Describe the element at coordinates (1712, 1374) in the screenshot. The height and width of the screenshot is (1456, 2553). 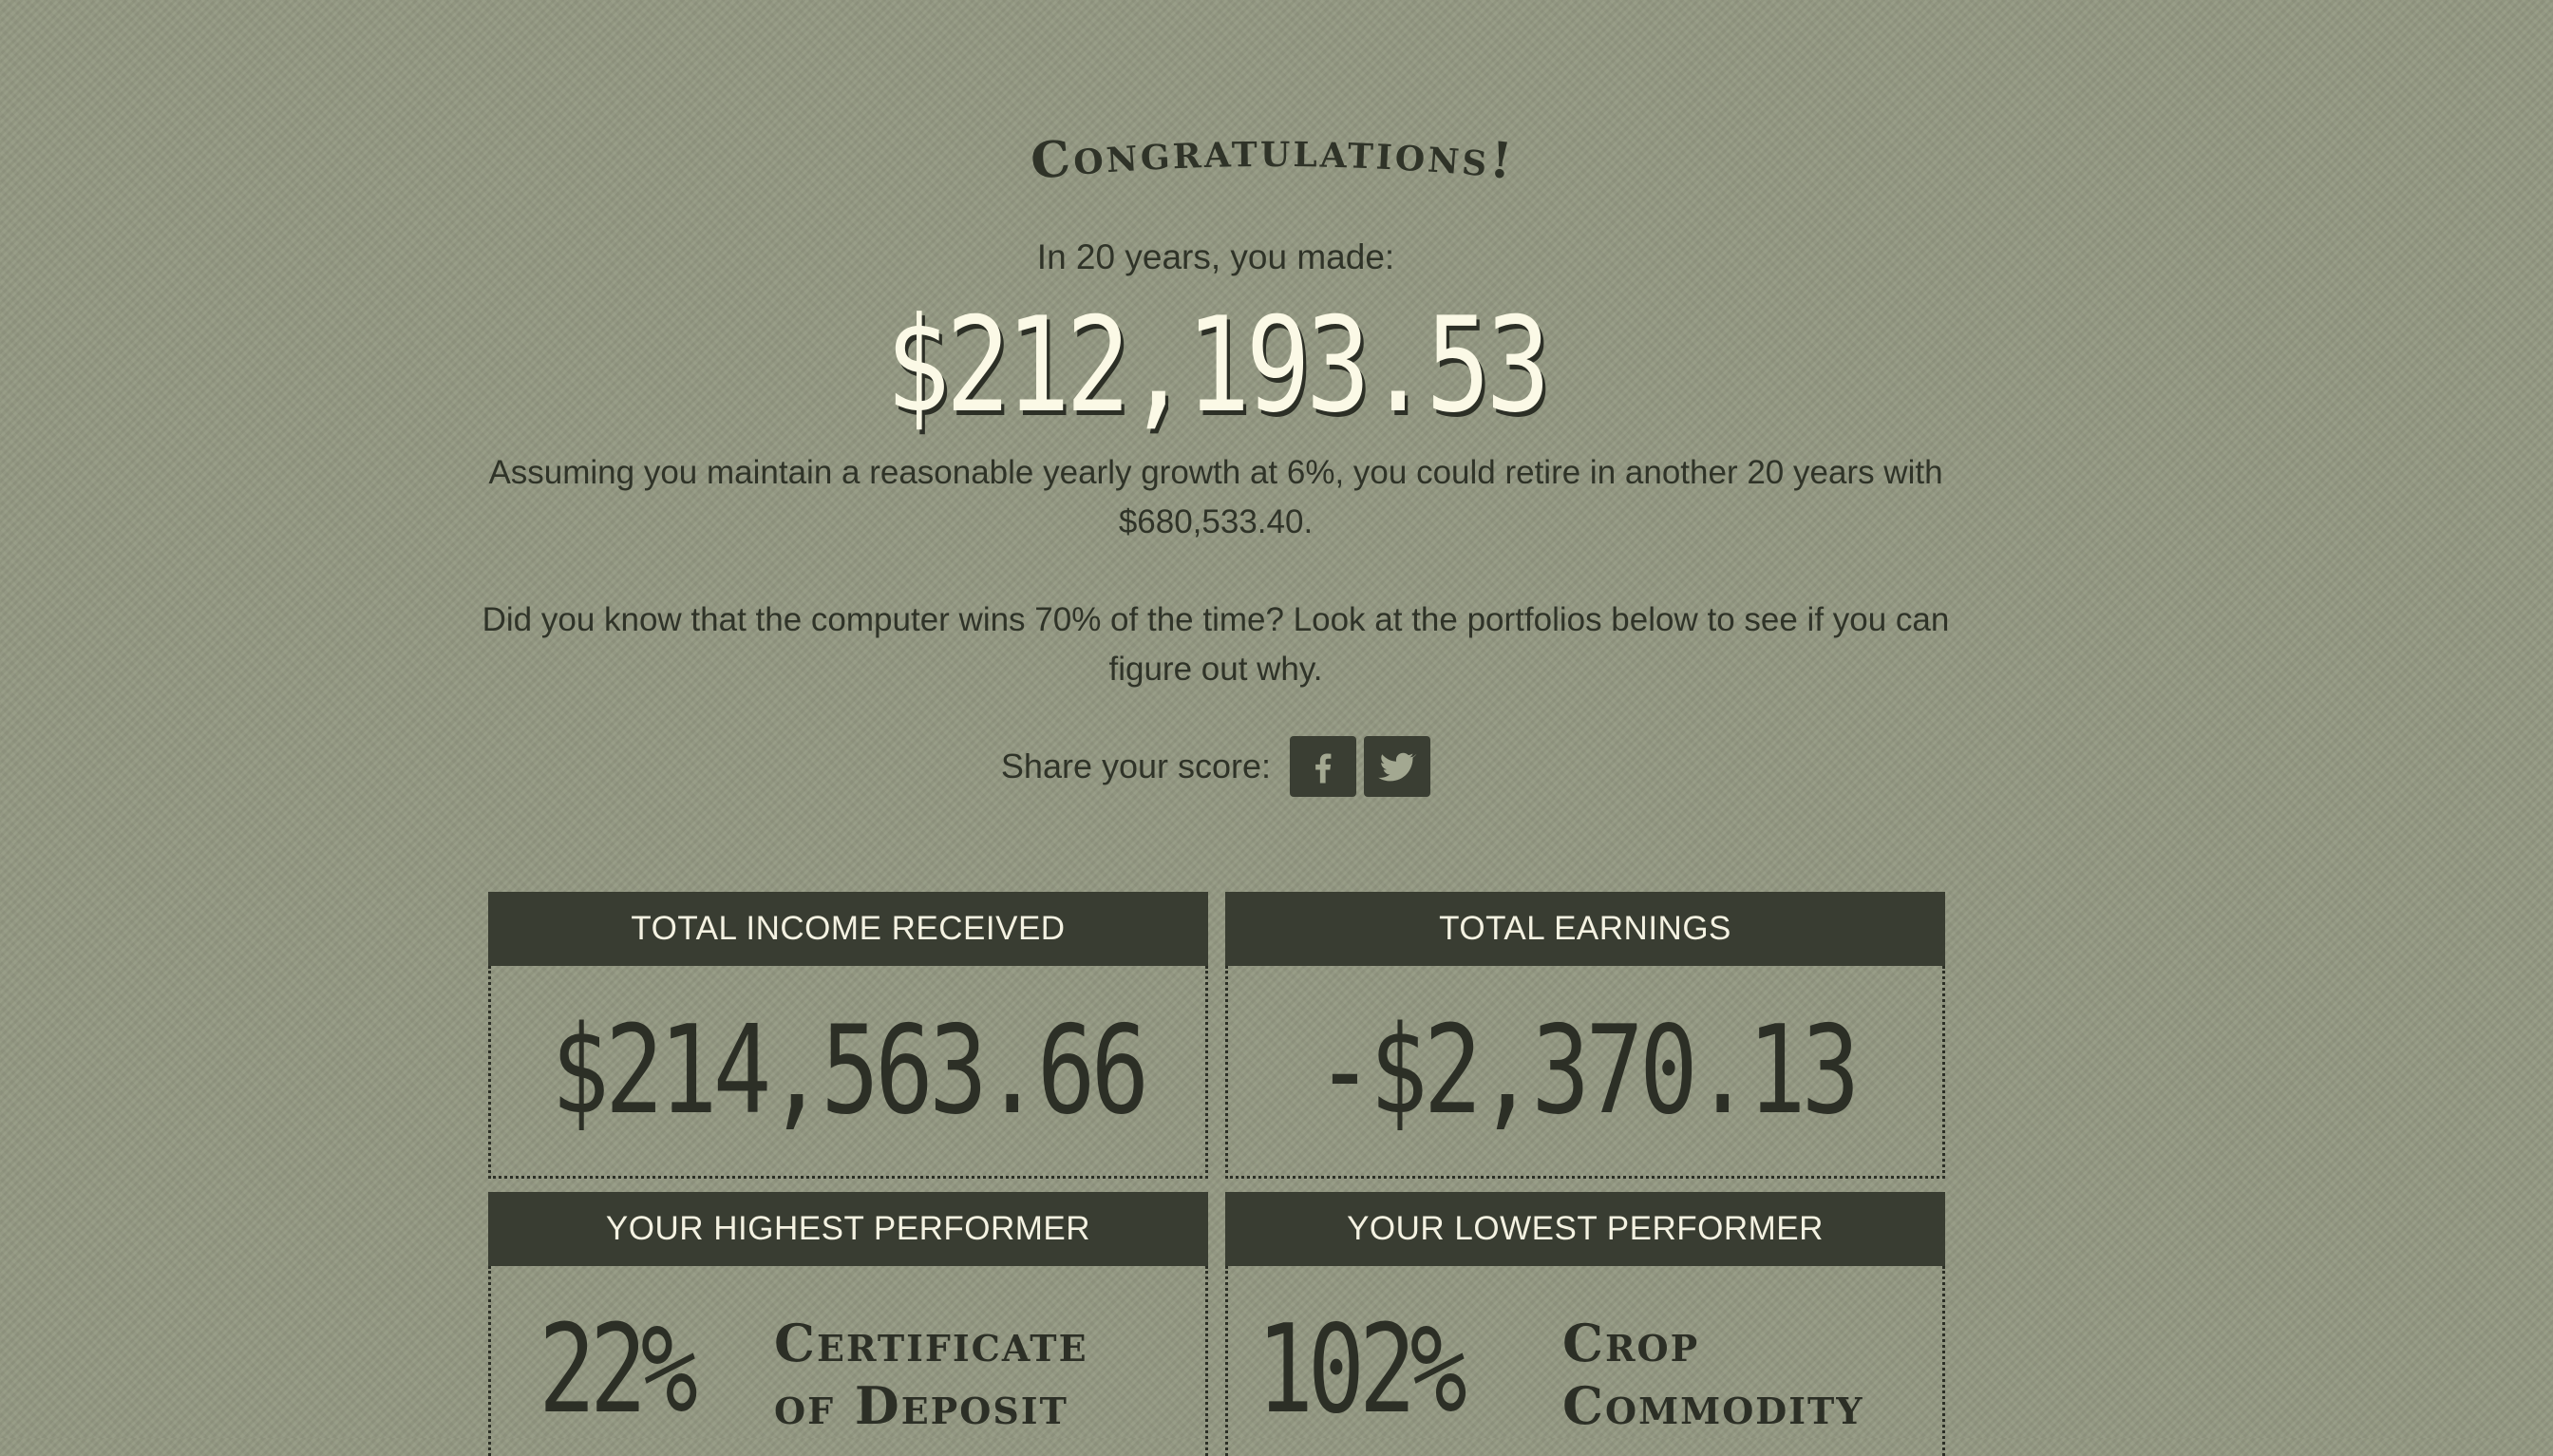
I see `lowest-performer-name: Crop Commodity` at that location.